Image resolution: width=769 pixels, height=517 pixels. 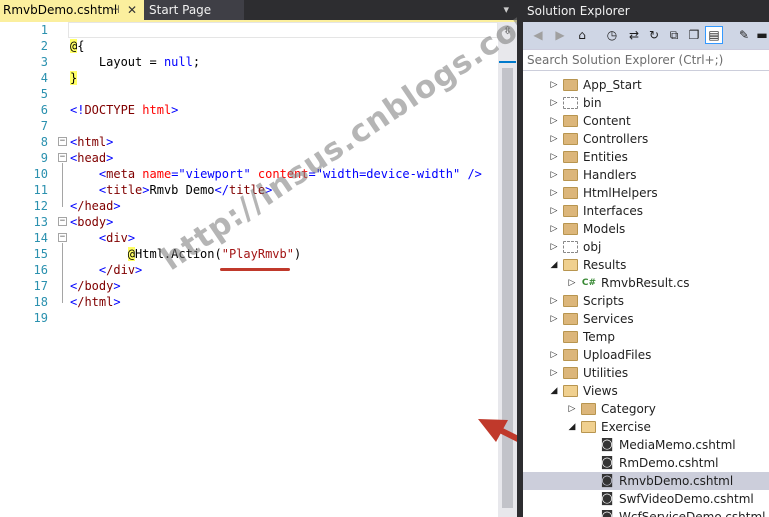 I want to click on show-all-files-icon: ❐, so click(x=694, y=35).